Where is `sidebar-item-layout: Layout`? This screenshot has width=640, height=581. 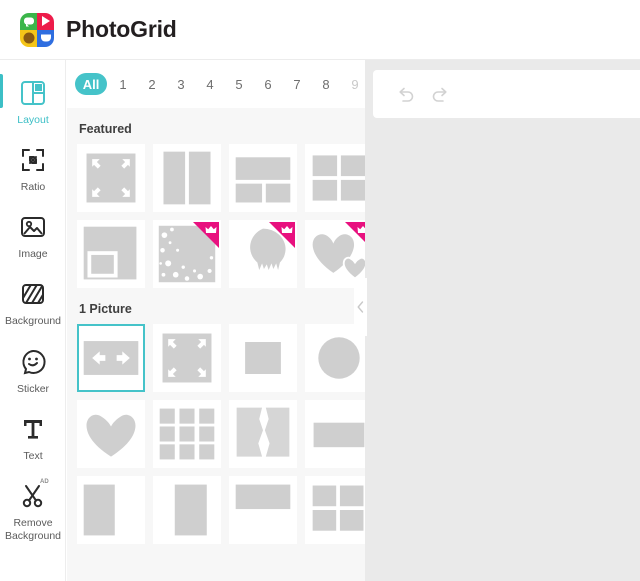
sidebar-item-layout: Layout is located at coordinates (33, 101).